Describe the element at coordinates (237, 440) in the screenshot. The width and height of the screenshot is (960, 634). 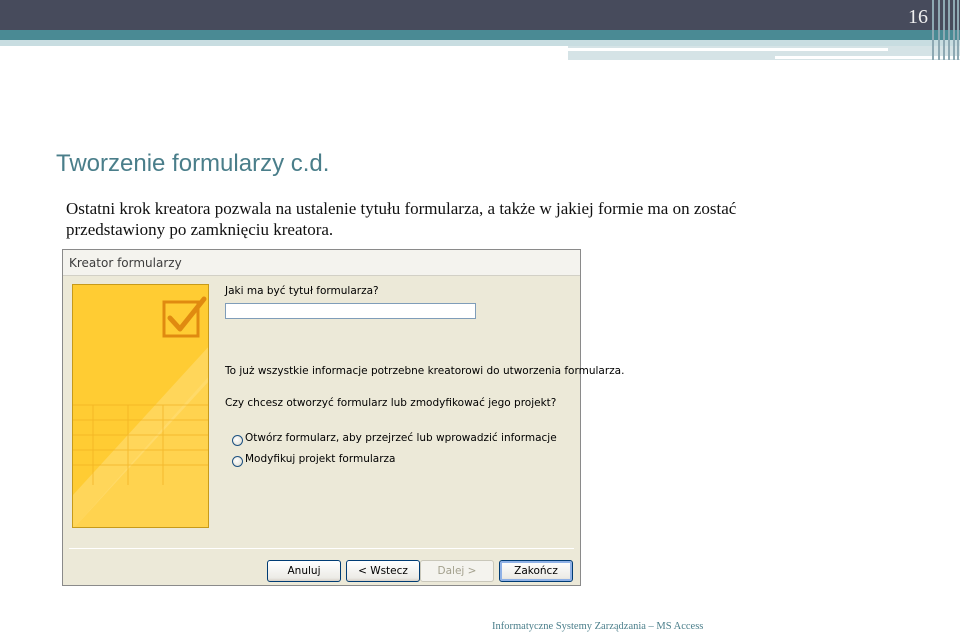
I see `radio-open-form` at that location.